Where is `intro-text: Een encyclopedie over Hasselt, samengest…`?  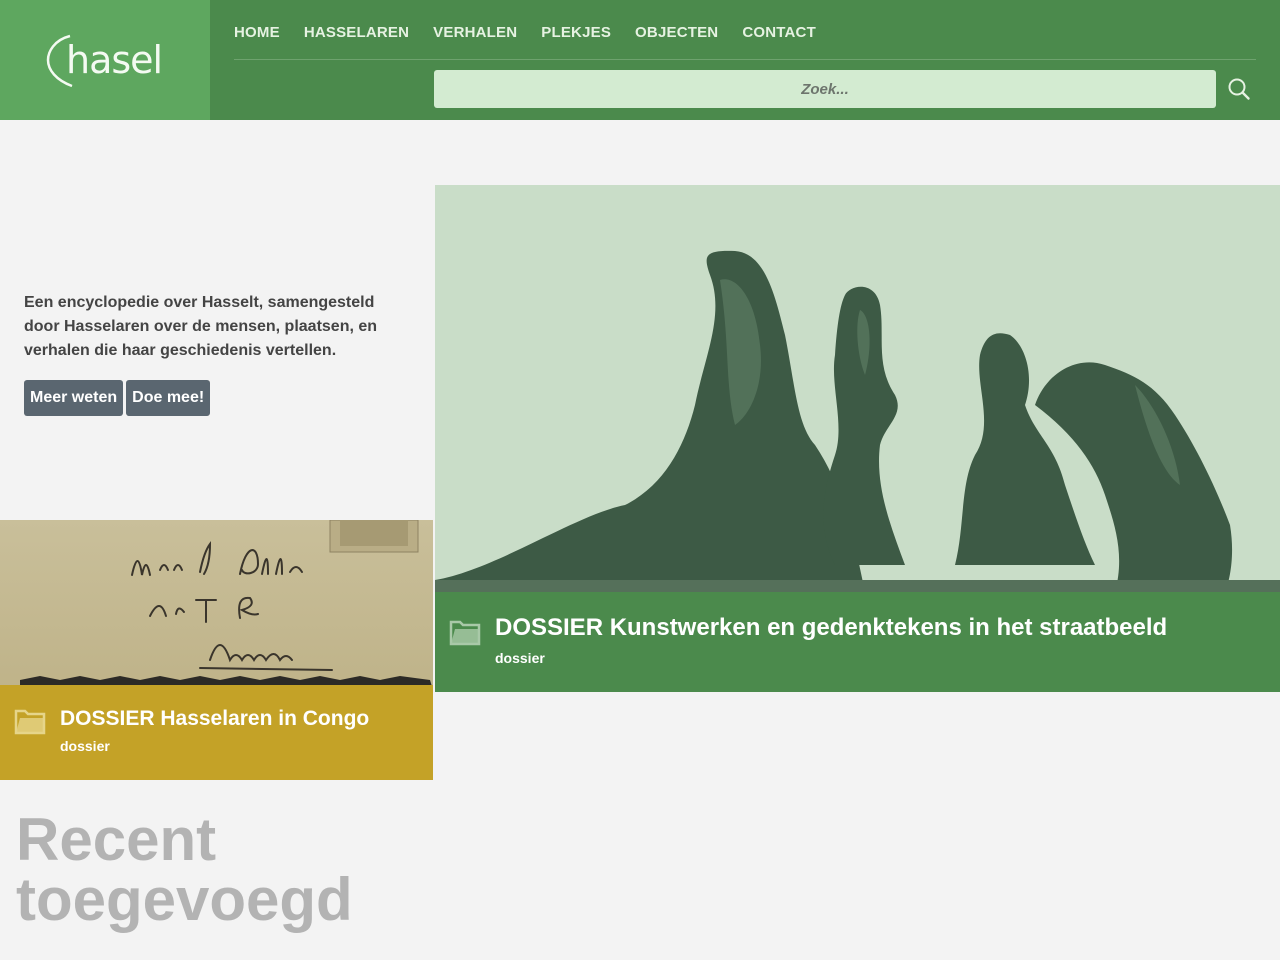
intro-text: Een encyclopedie over Hasselt, samengest… is located at coordinates (201, 326).